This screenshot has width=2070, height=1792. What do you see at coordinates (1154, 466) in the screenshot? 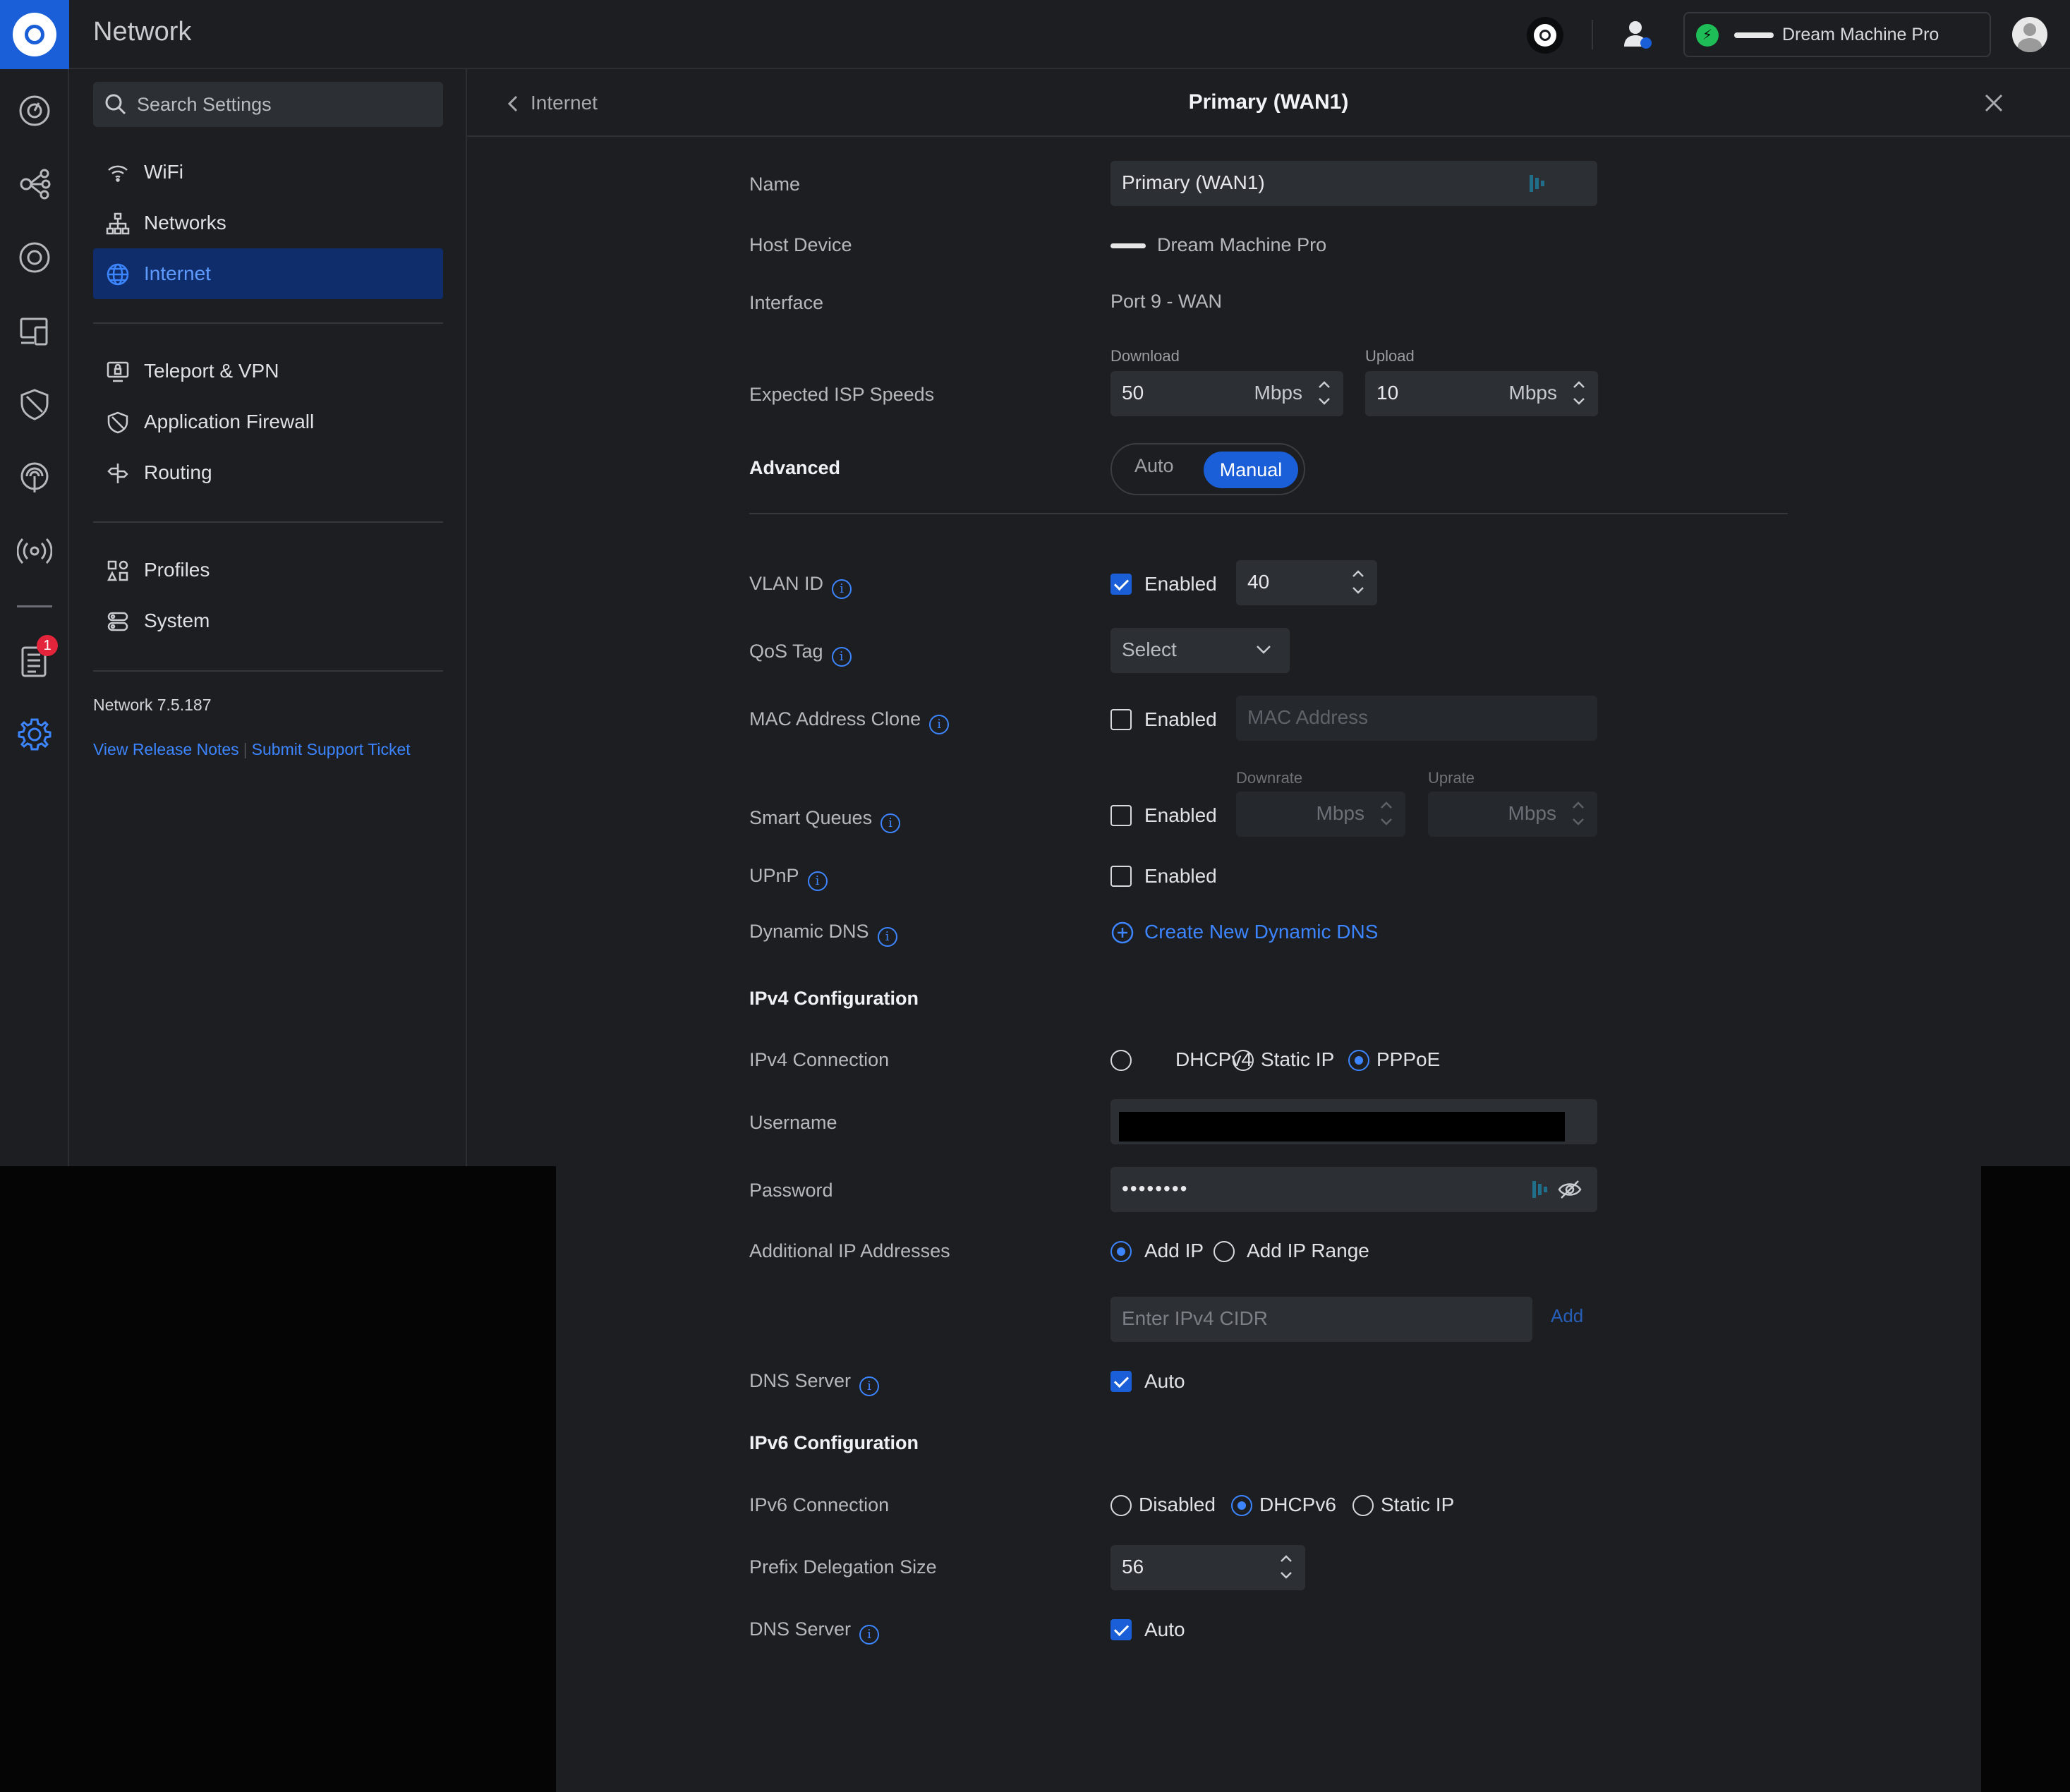
I see `advanced-auto-option: Auto` at bounding box center [1154, 466].